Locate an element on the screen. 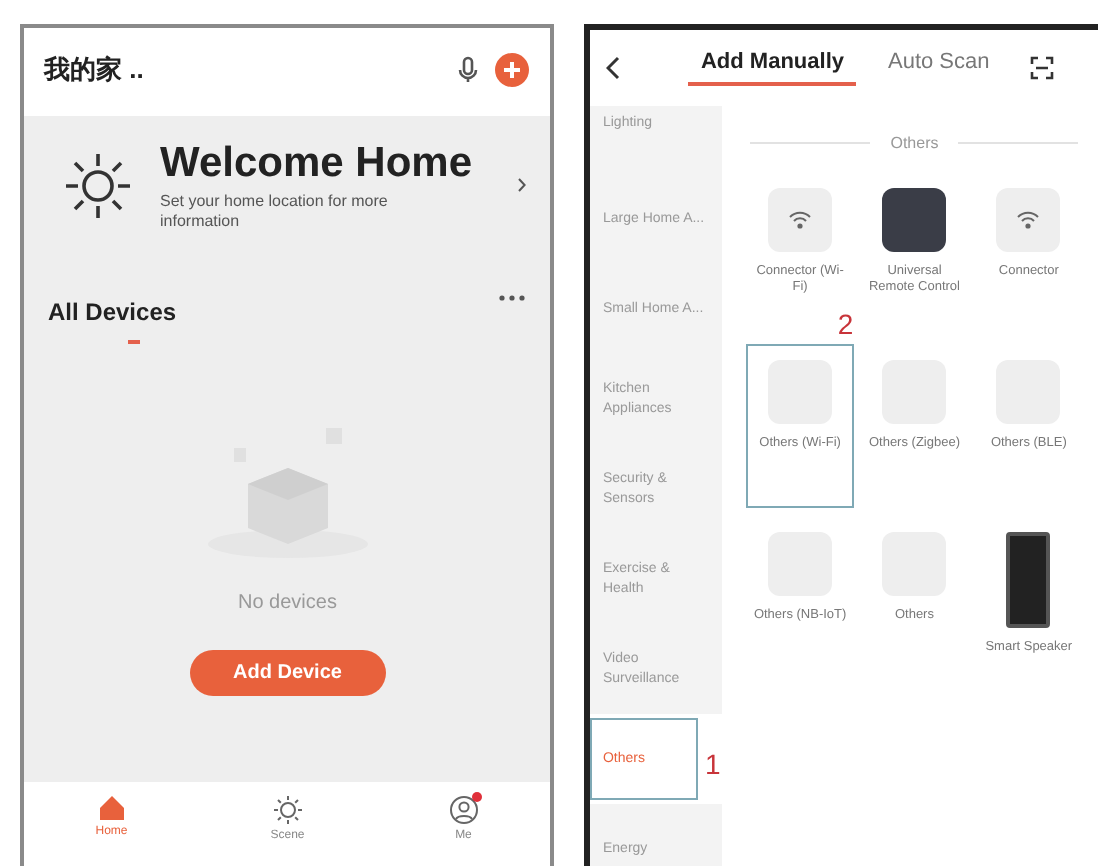 The image size is (1098, 866). add-icon is located at coordinates (512, 70).